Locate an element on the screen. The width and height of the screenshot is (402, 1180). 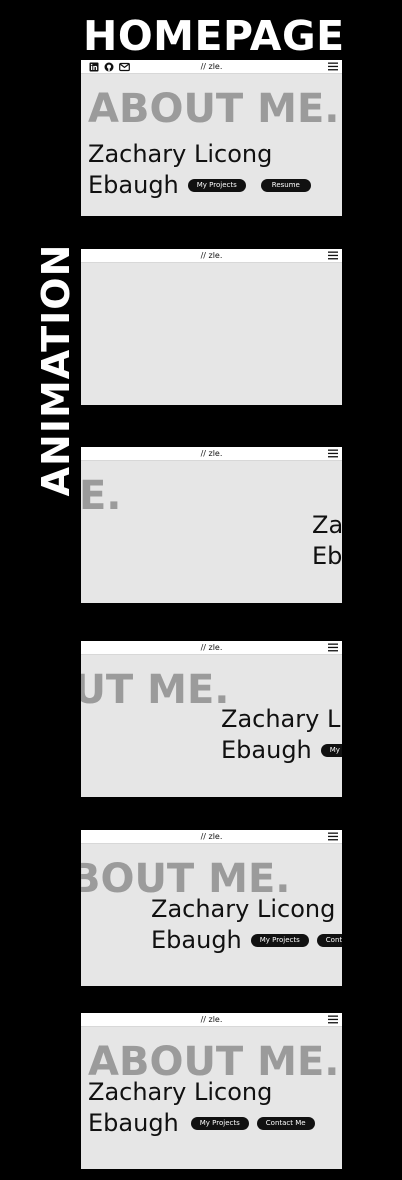
name-block: Zachary Licong Ebaugh My Projects Resume is located at coordinates (199, 170).